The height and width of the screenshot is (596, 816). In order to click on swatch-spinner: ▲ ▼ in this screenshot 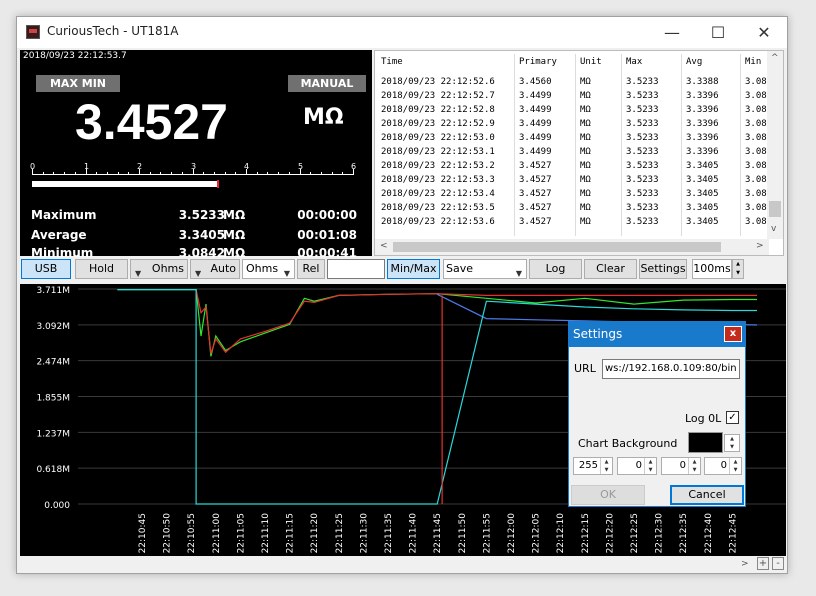, I will do `click(732, 443)`.